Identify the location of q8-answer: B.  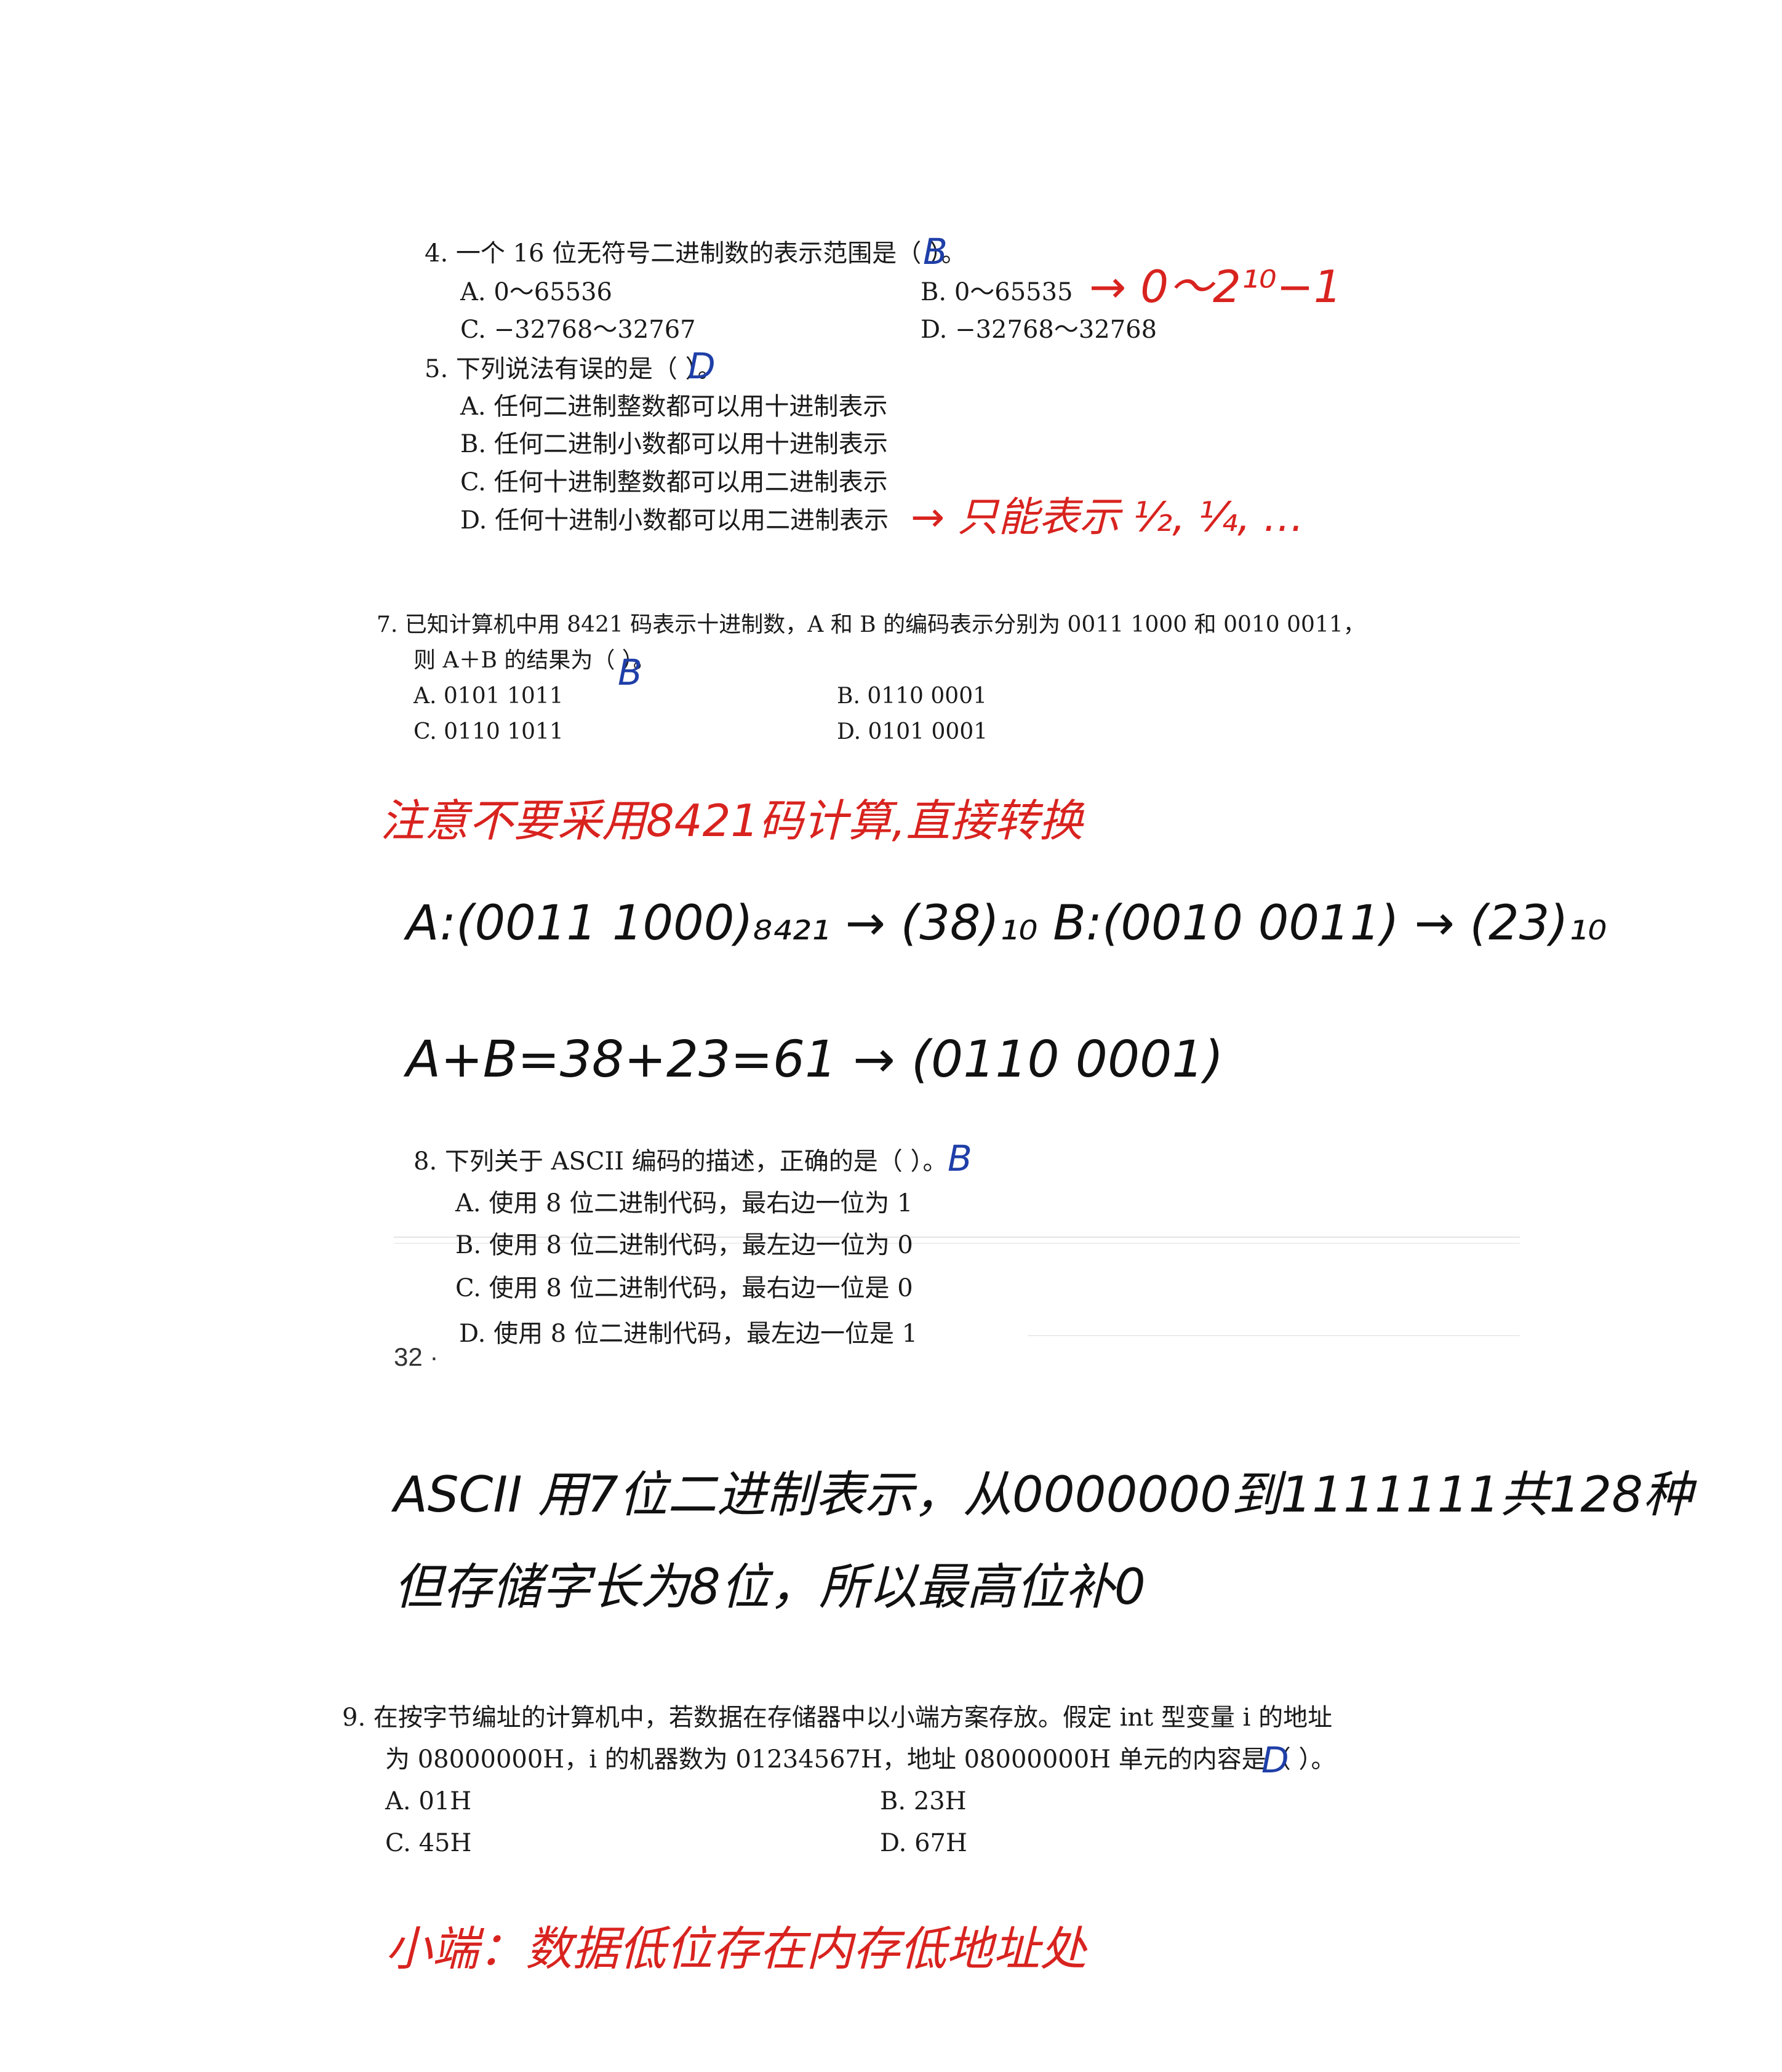
(960, 1159).